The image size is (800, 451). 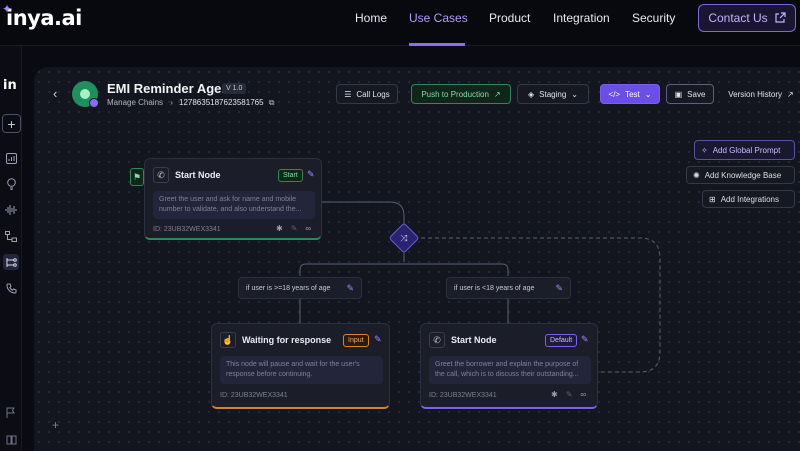 I want to click on environment-label: Staging, so click(x=553, y=94).